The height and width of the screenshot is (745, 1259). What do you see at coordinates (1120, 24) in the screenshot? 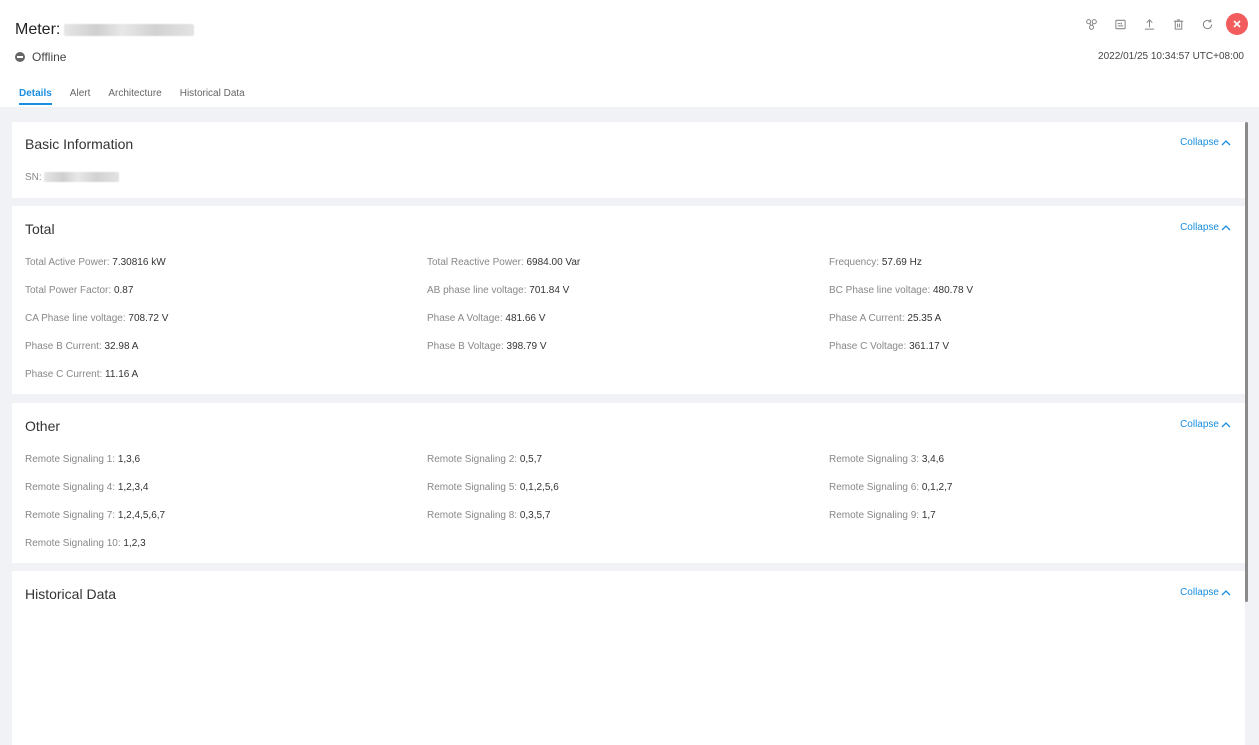
I see `settings-panel-icon` at bounding box center [1120, 24].